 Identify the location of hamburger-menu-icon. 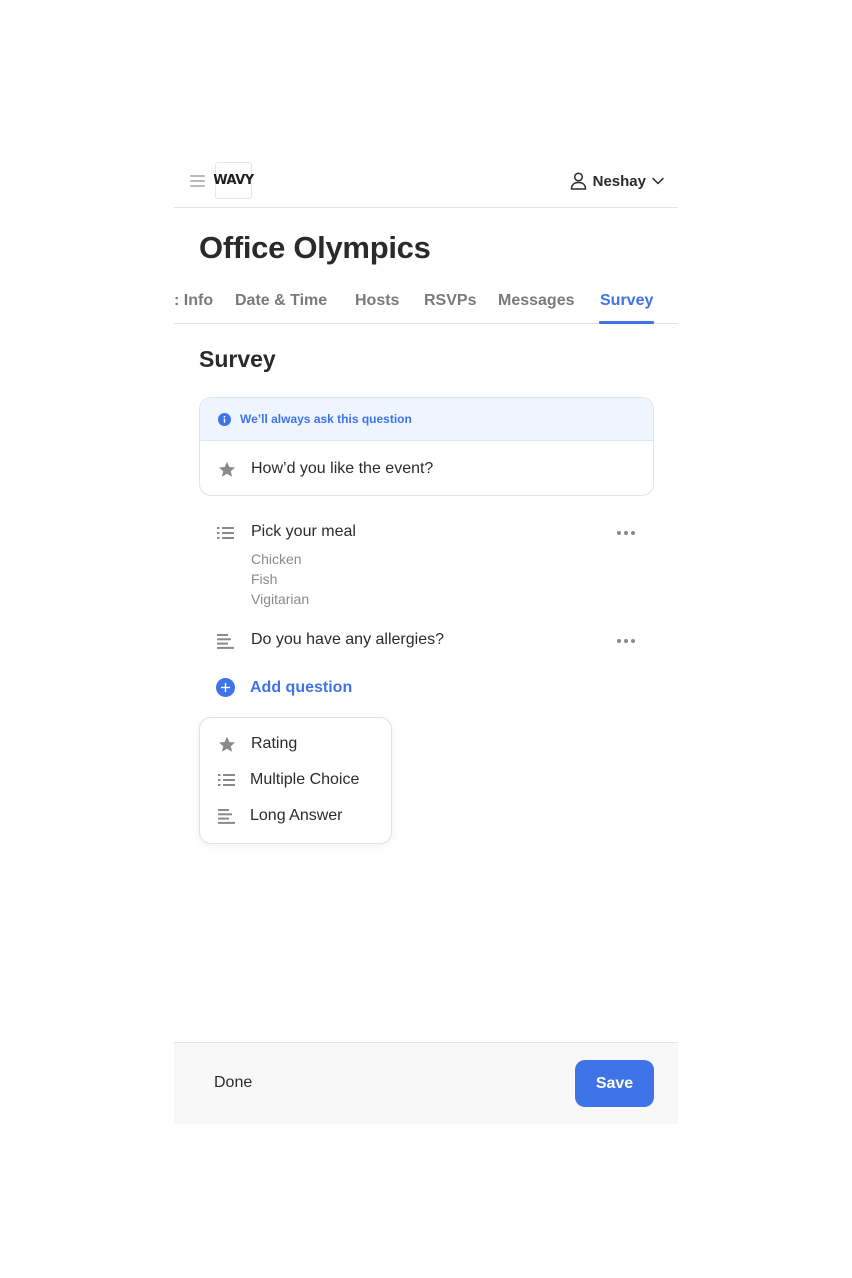
(197, 181).